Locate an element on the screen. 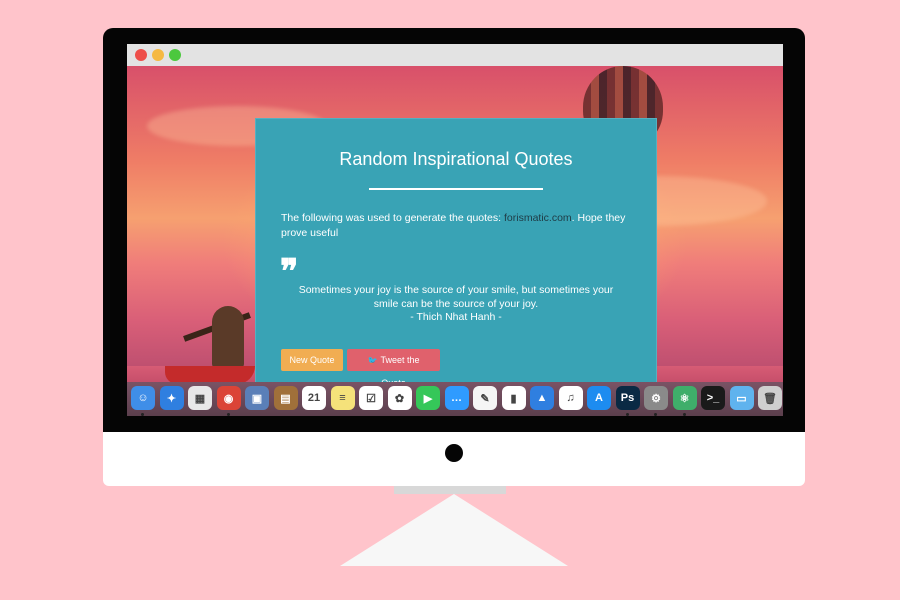  calendar-icon: 21 is located at coordinates (314, 398).